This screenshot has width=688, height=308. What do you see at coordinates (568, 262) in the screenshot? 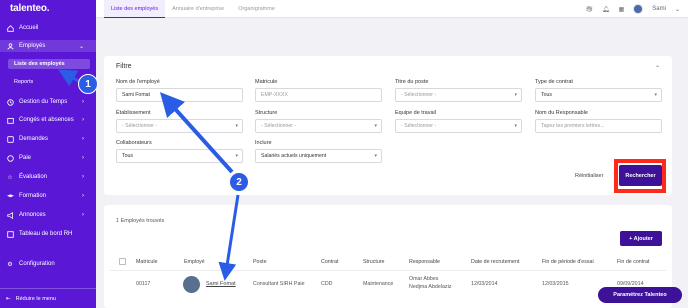
I see `column-header: Fin de période d'essai` at bounding box center [568, 262].